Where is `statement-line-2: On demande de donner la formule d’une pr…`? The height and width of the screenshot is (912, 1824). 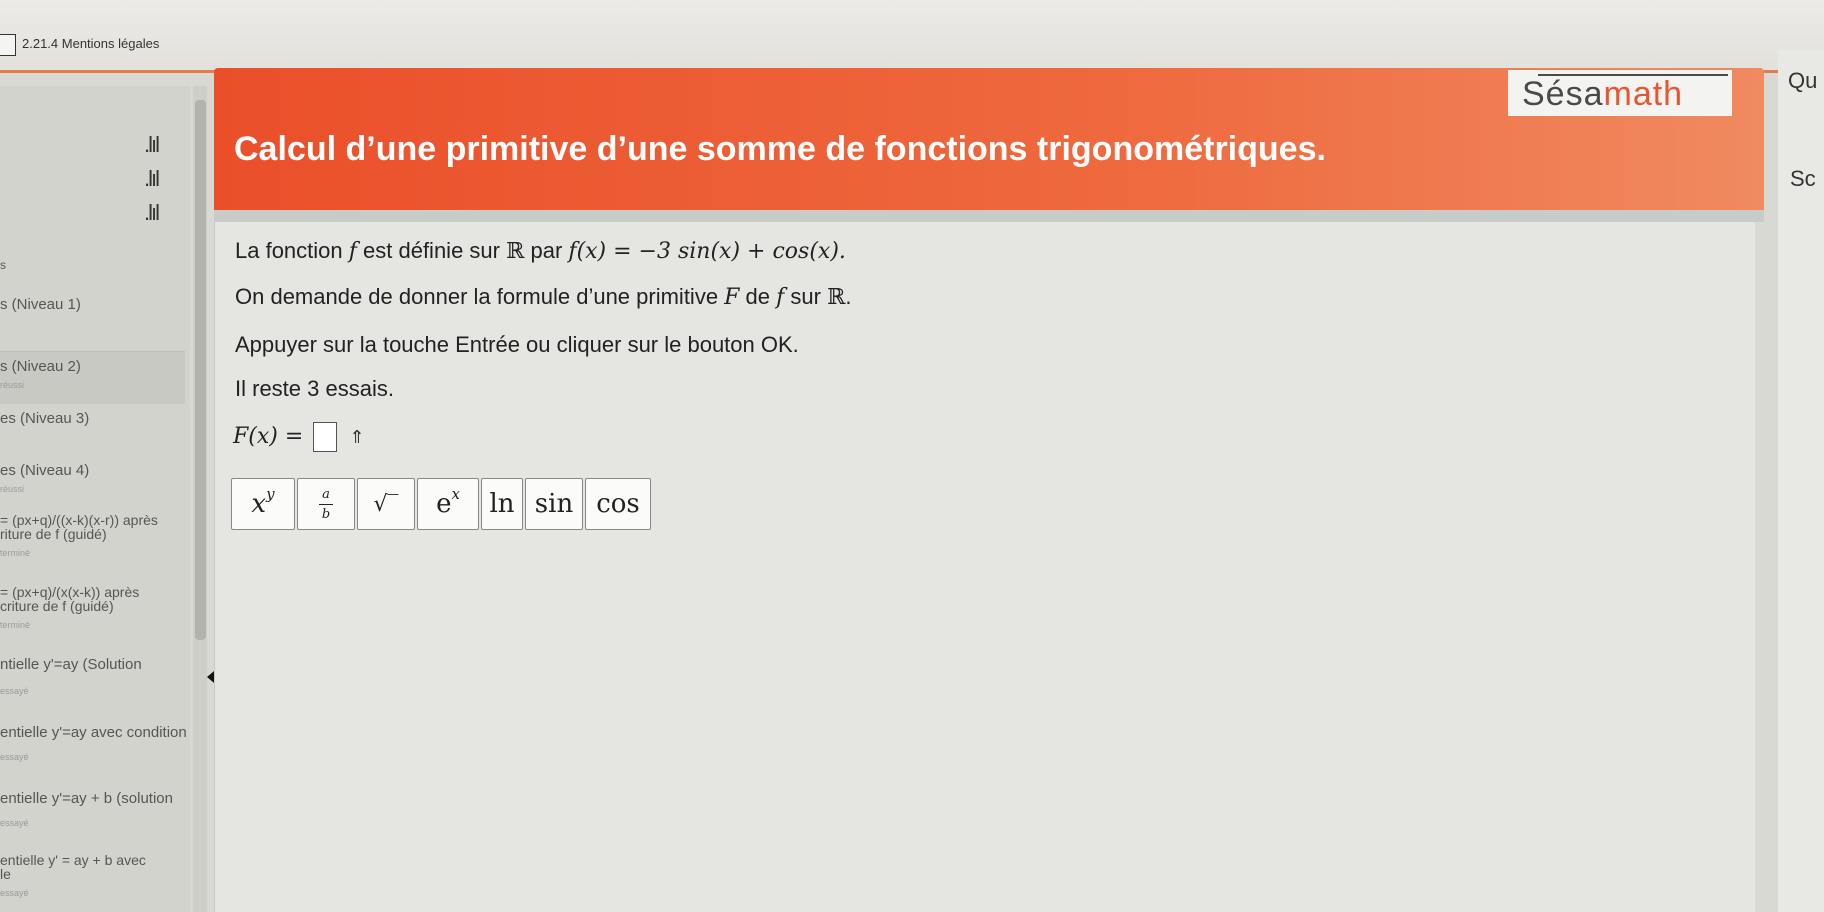 statement-line-2: On demande de donner la formule d’une pr… is located at coordinates (543, 297).